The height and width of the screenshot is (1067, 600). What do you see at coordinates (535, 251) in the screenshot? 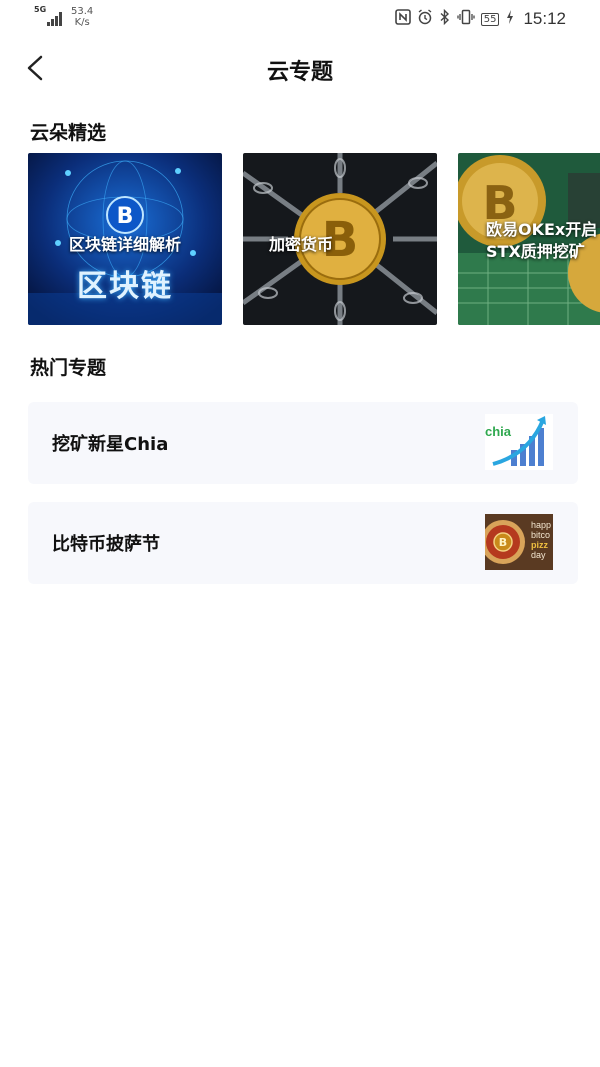
I see `featured-card-label: STX质押挖矿` at bounding box center [535, 251].